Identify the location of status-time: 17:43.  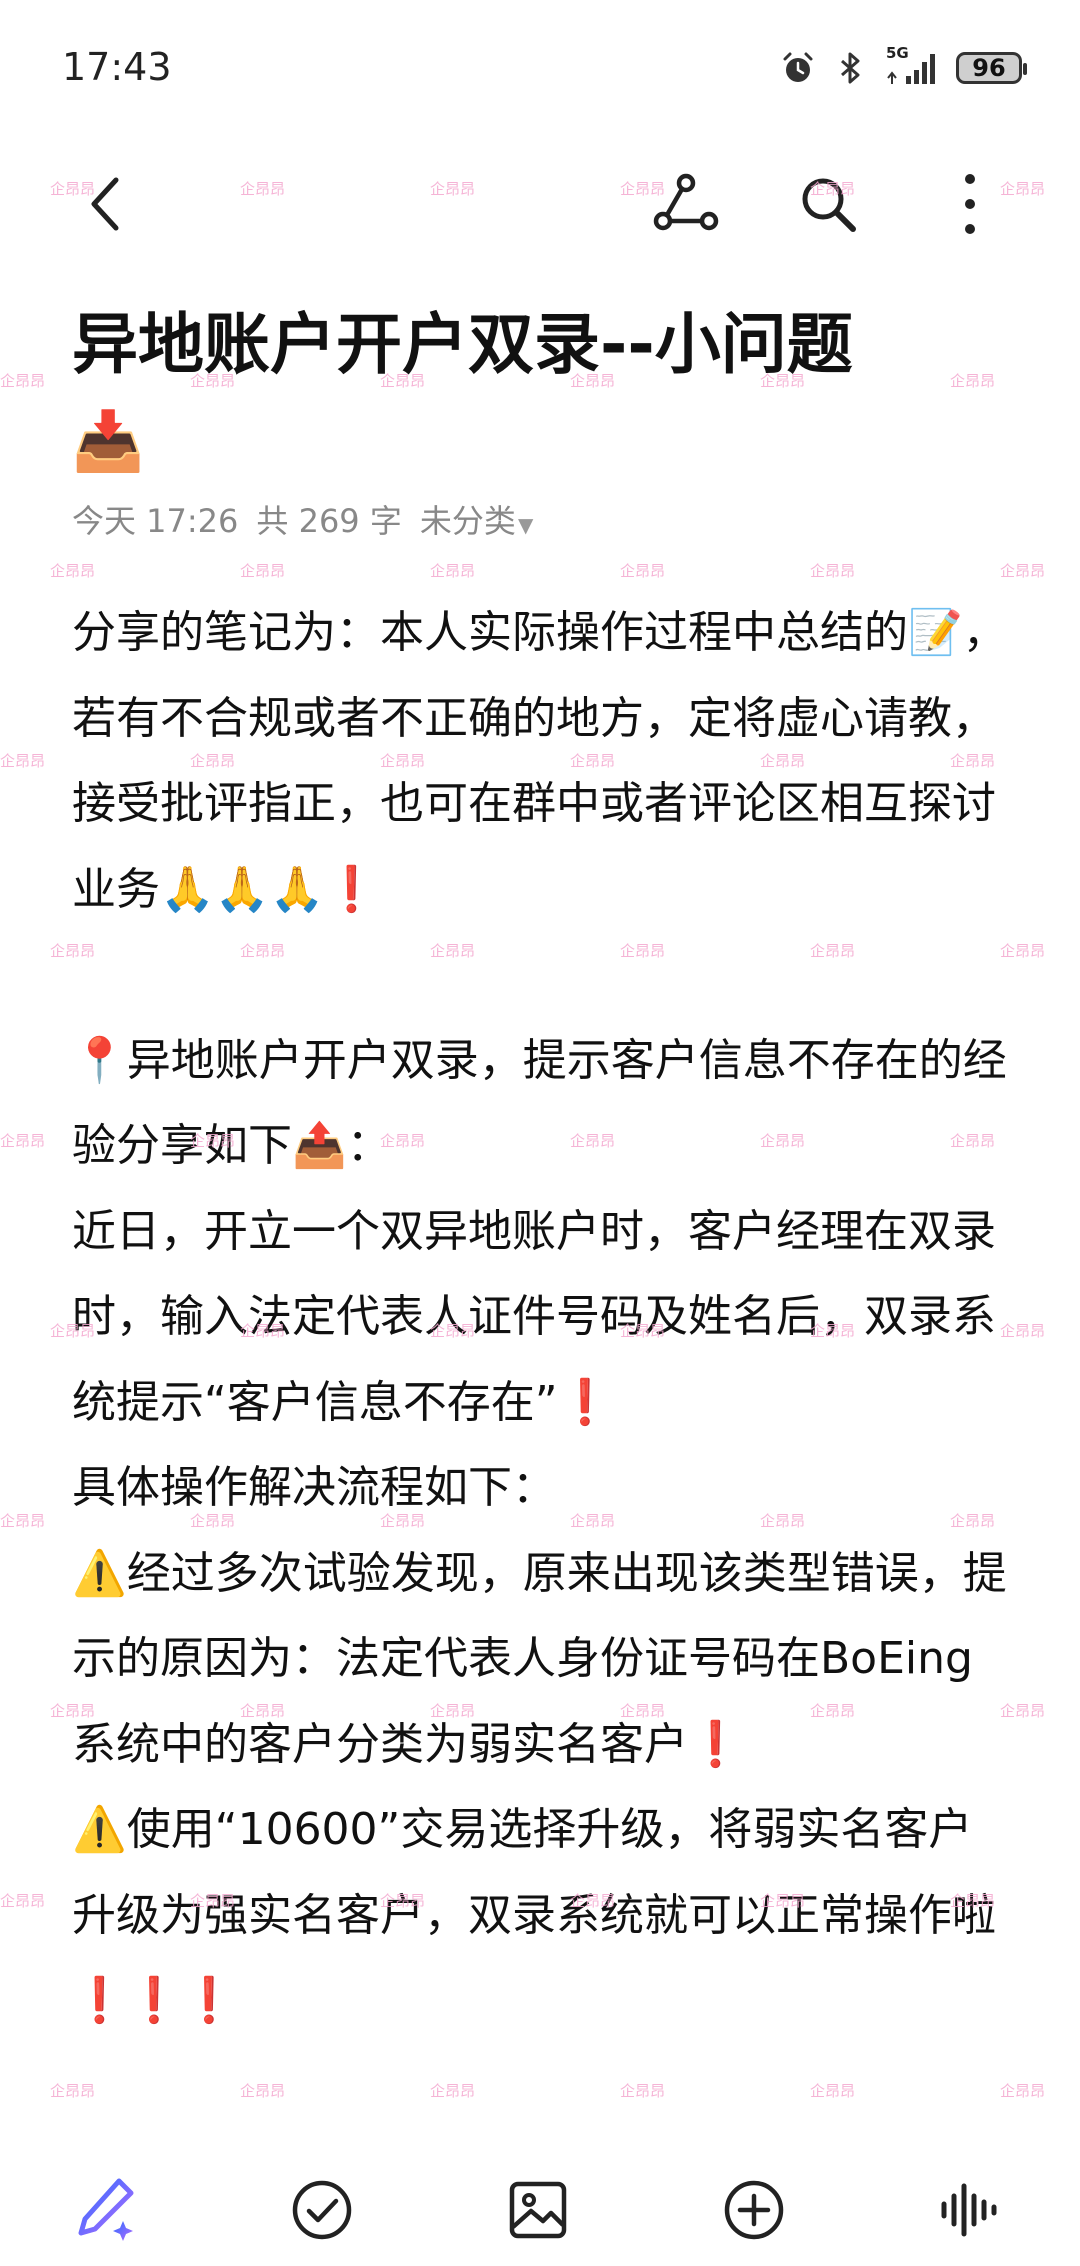
(117, 67).